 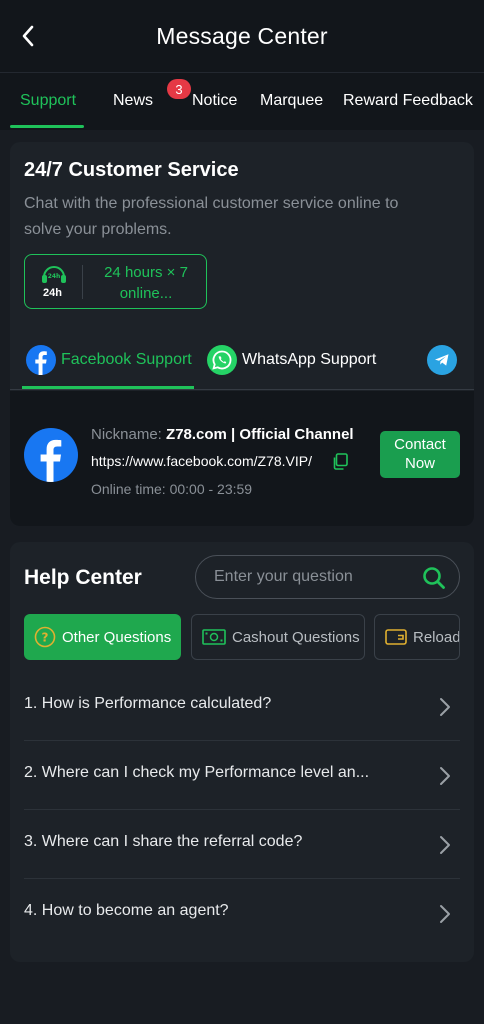 What do you see at coordinates (48, 101) in the screenshot?
I see `tab-support: Support` at bounding box center [48, 101].